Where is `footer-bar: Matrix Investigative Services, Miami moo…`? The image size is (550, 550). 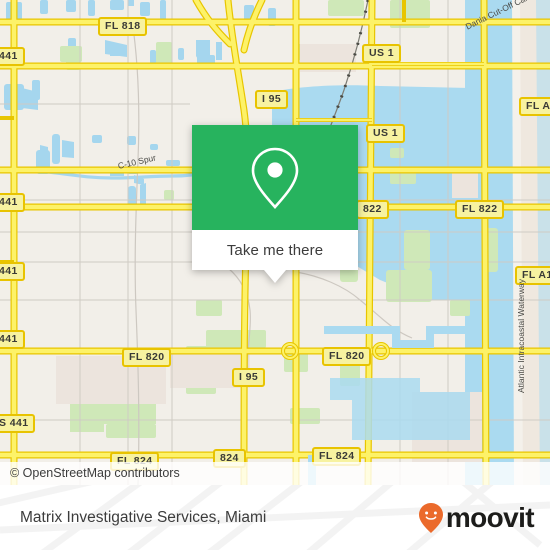
footer-bar: Matrix Investigative Services, Miami moo… is located at coordinates (275, 517).